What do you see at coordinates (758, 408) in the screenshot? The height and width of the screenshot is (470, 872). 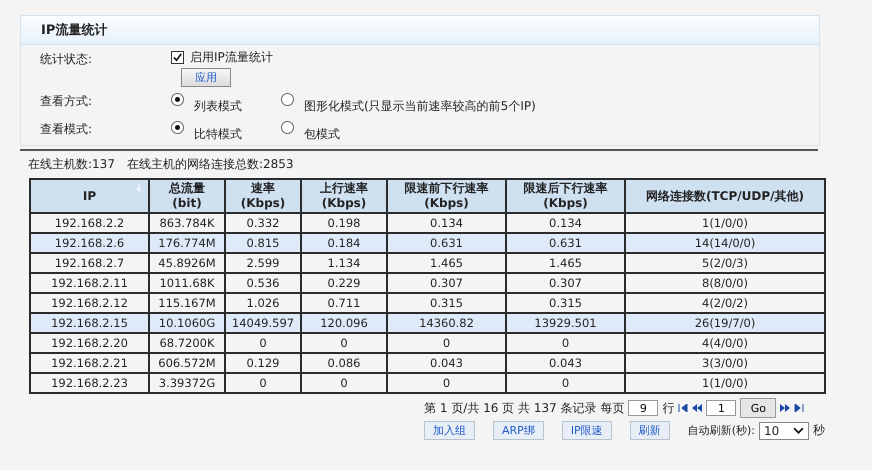 I see `go-button: Go` at bounding box center [758, 408].